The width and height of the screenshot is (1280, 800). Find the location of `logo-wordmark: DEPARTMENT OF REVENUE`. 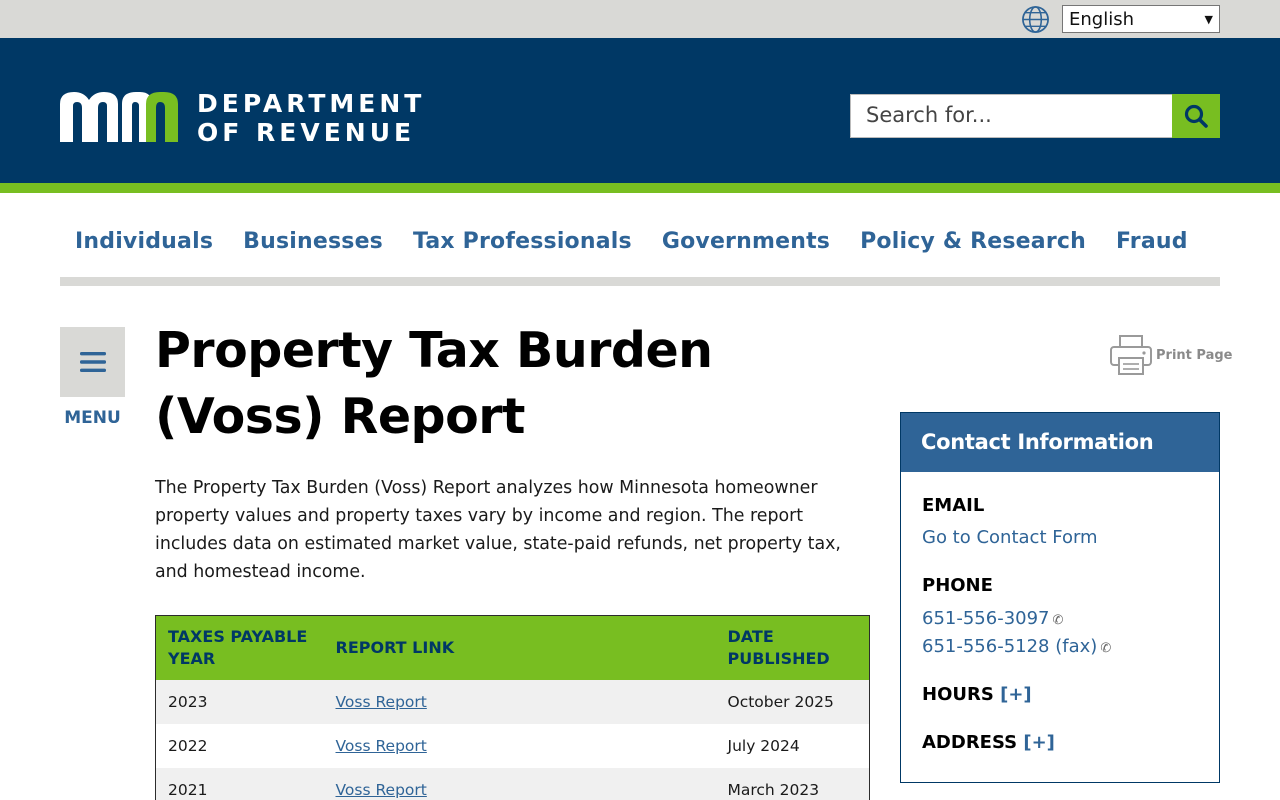

logo-wordmark: DEPARTMENT OF REVENUE is located at coordinates (311, 118).